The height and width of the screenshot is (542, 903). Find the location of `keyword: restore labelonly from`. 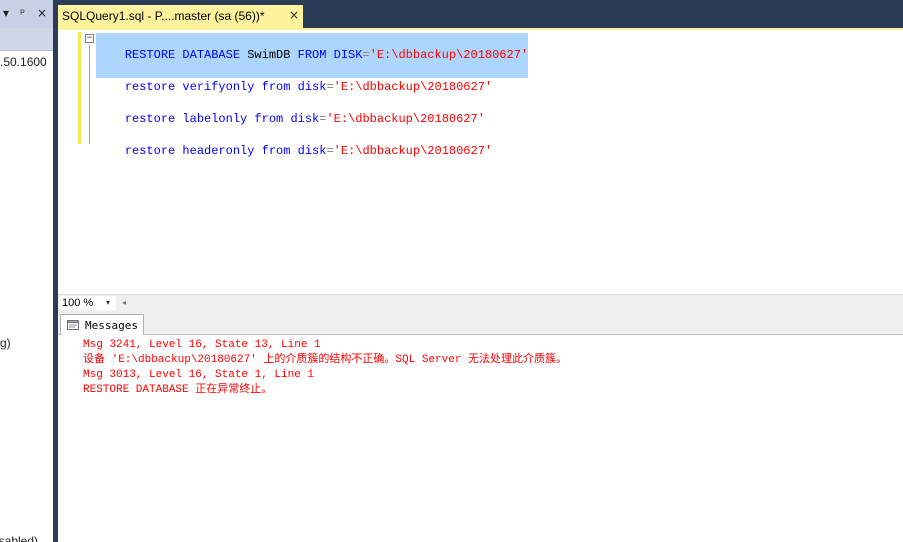

keyword: restore labelonly from is located at coordinates (204, 119).